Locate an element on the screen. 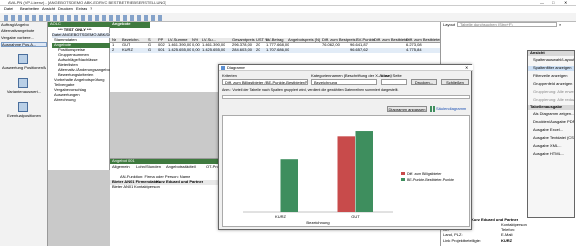 This screenshot has width=576, height=246. minimize-icon: — is located at coordinates (542, 2).